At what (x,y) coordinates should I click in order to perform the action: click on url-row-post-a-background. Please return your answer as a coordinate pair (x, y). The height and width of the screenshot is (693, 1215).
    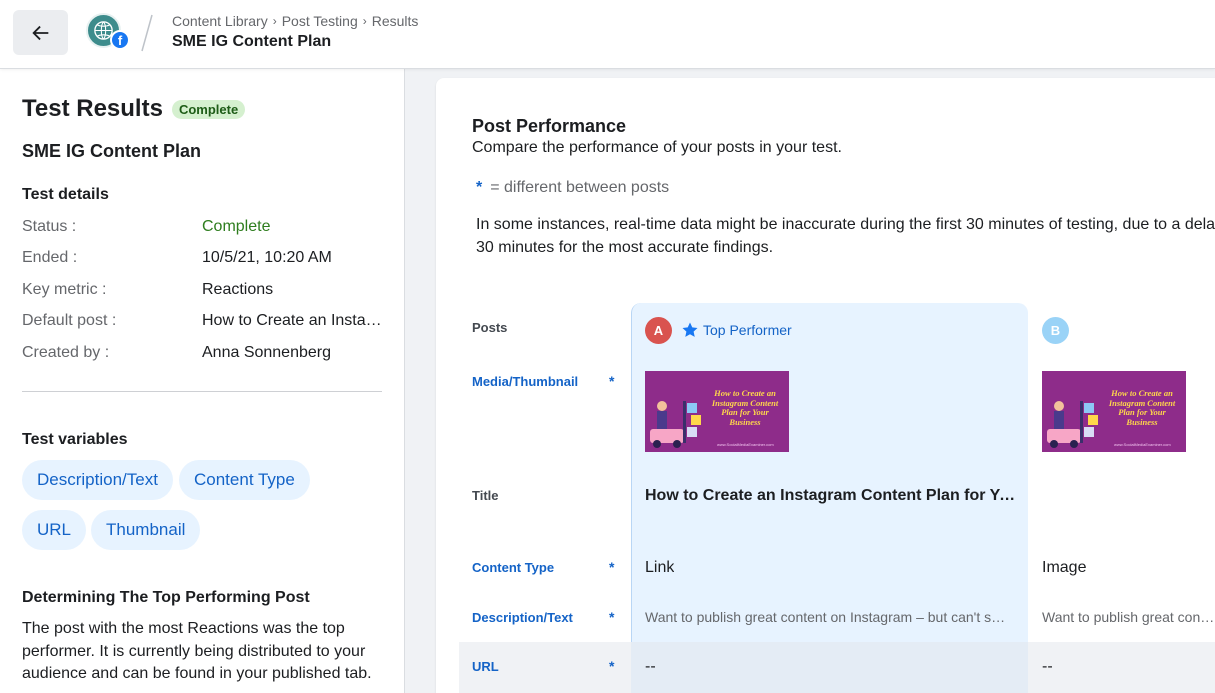
    Looking at the image, I should click on (829, 667).